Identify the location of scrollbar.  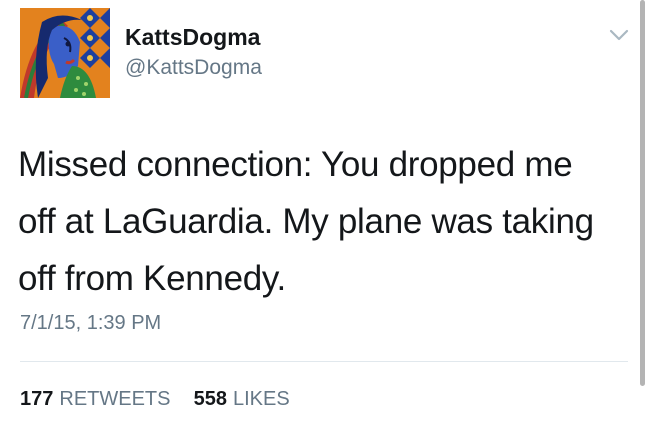
(642, 193).